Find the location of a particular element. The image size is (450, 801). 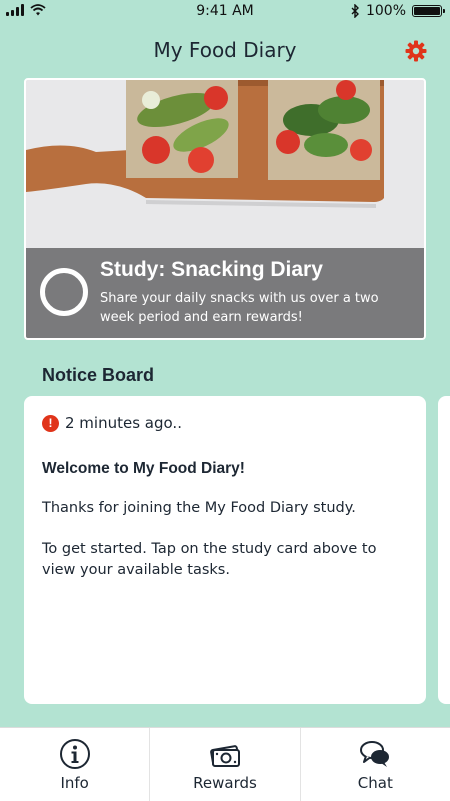

tab-rewards: Rewards is located at coordinates (224, 764).